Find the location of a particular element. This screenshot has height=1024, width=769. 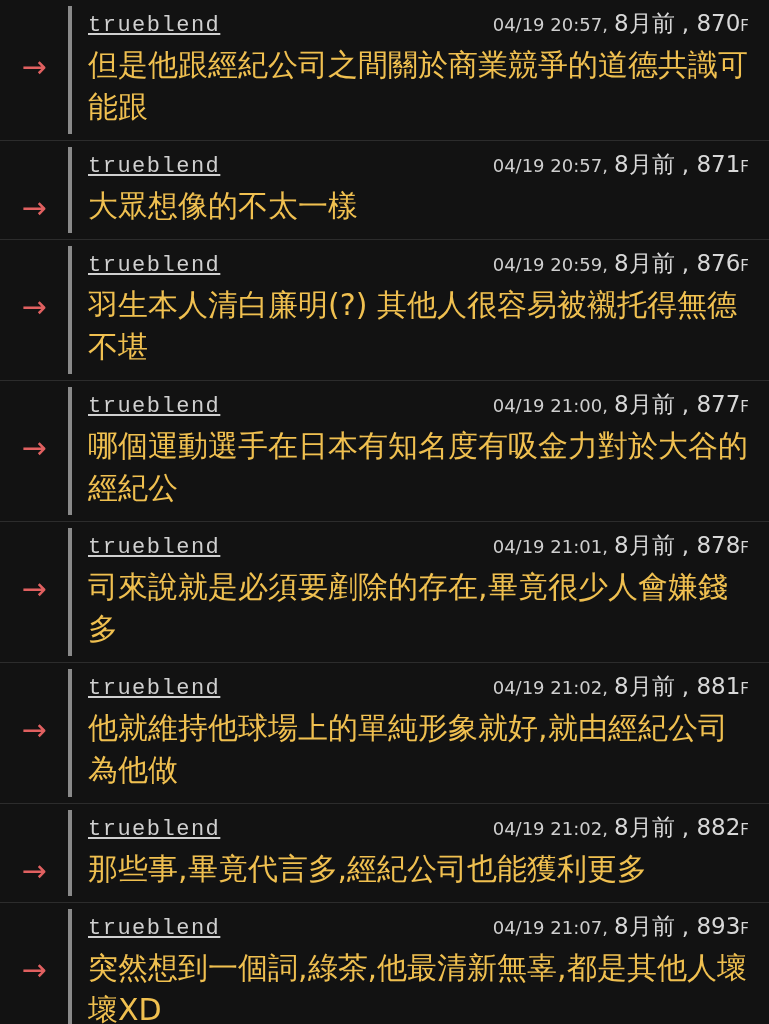

comment-text: 司來說就是必須要剷除的存在,畢竟很少人會嫌錢多 is located at coordinates (408, 608).